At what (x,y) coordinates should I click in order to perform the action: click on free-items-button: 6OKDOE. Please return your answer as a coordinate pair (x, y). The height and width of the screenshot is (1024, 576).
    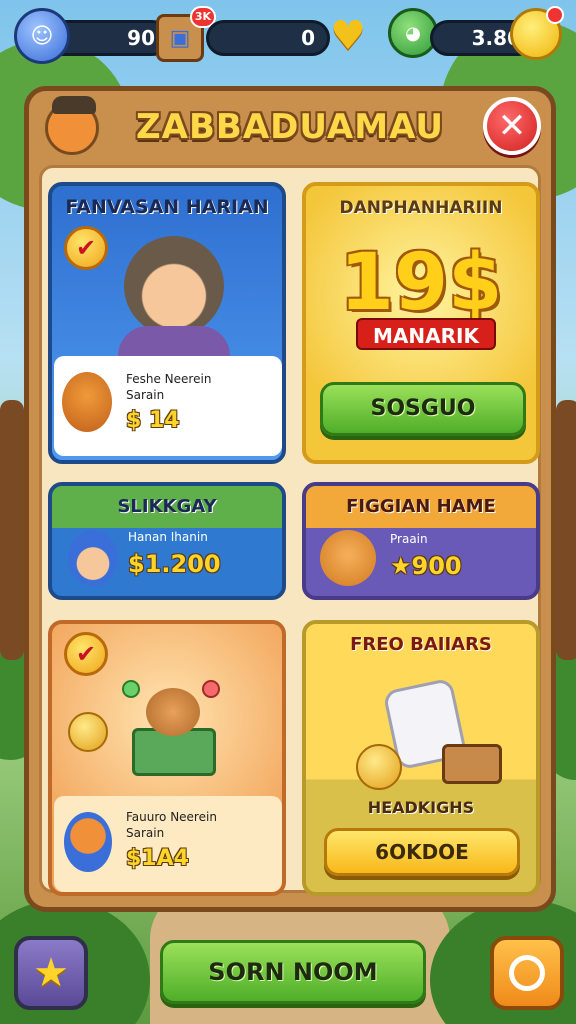
    Looking at the image, I should click on (422, 852).